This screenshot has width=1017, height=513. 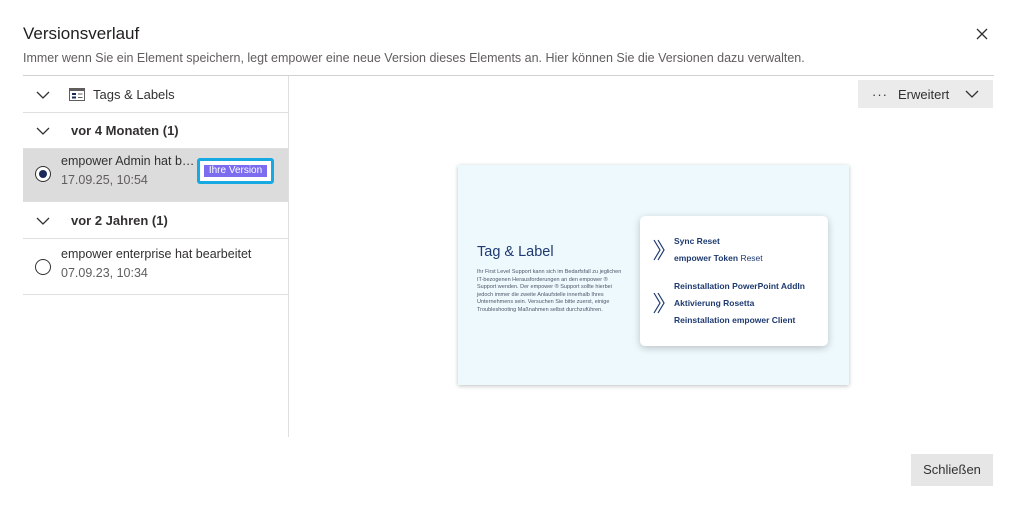 I want to click on preview-card-line: empower Token Reset, so click(x=718, y=258).